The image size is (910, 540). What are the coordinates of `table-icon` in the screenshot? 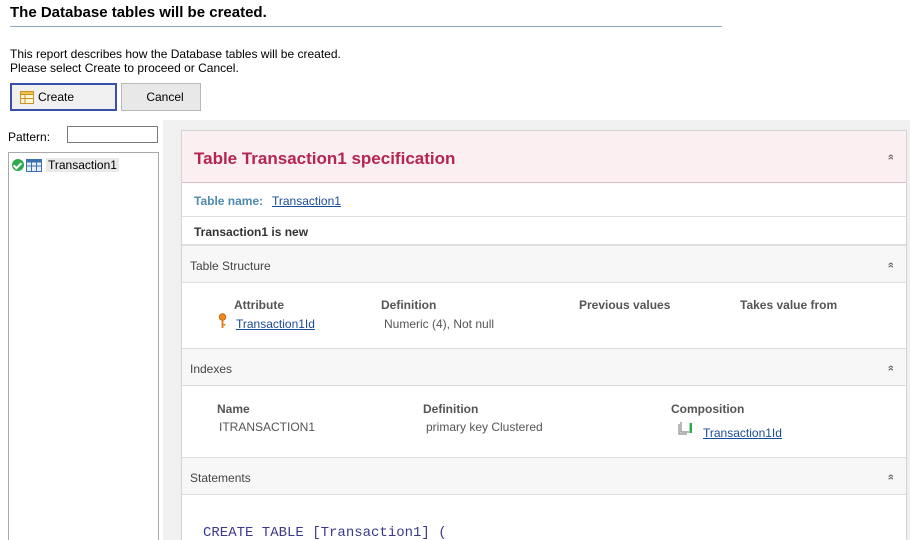 It's located at (34, 165).